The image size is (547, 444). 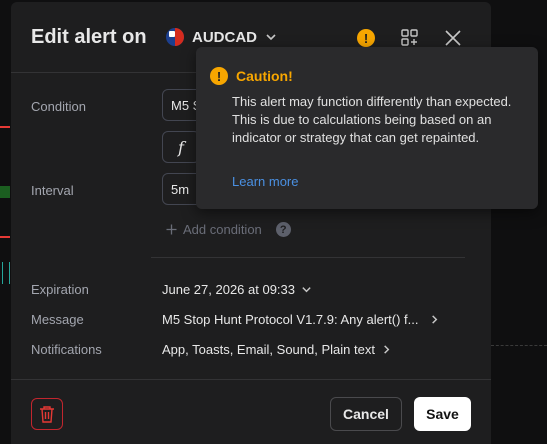 What do you see at coordinates (229, 289) in the screenshot?
I see `expiration-value: June 27, 2026 at 09:33` at bounding box center [229, 289].